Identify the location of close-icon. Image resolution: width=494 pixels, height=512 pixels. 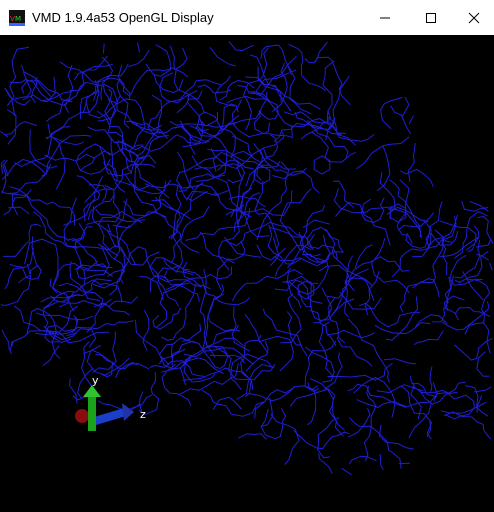
(474, 17).